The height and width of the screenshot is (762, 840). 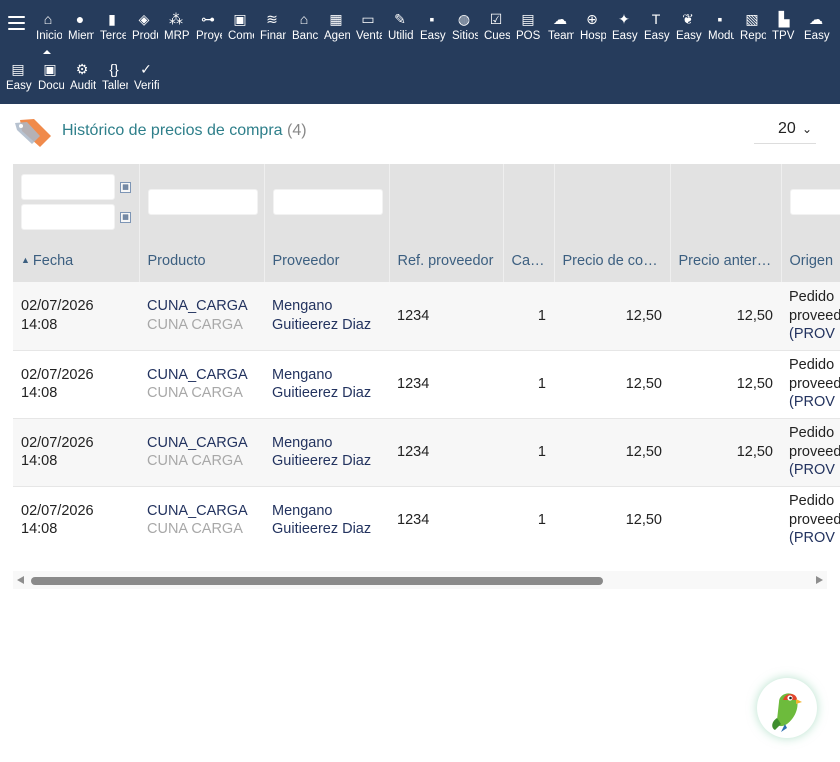 What do you see at coordinates (322, 529) in the screenshot?
I see `supplier-name-line: Guitieerez Diaz` at bounding box center [322, 529].